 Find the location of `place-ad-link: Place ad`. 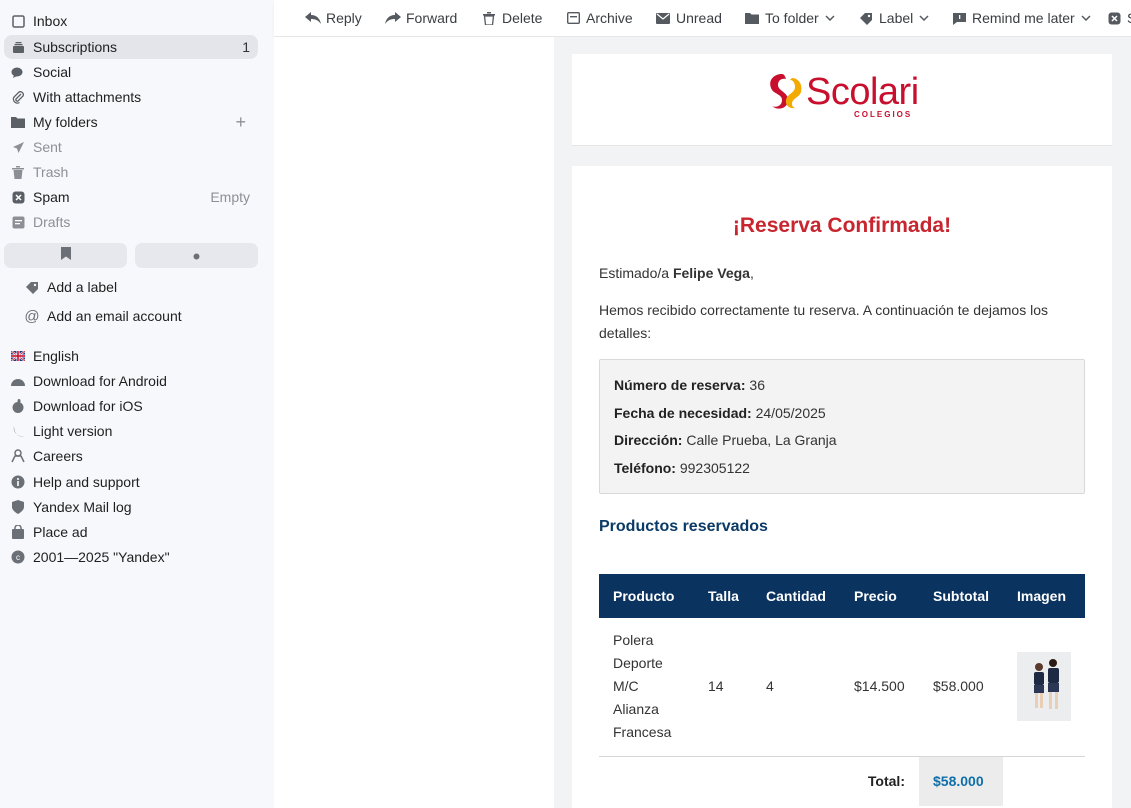

place-ad-link: Place ad is located at coordinates (49, 532).